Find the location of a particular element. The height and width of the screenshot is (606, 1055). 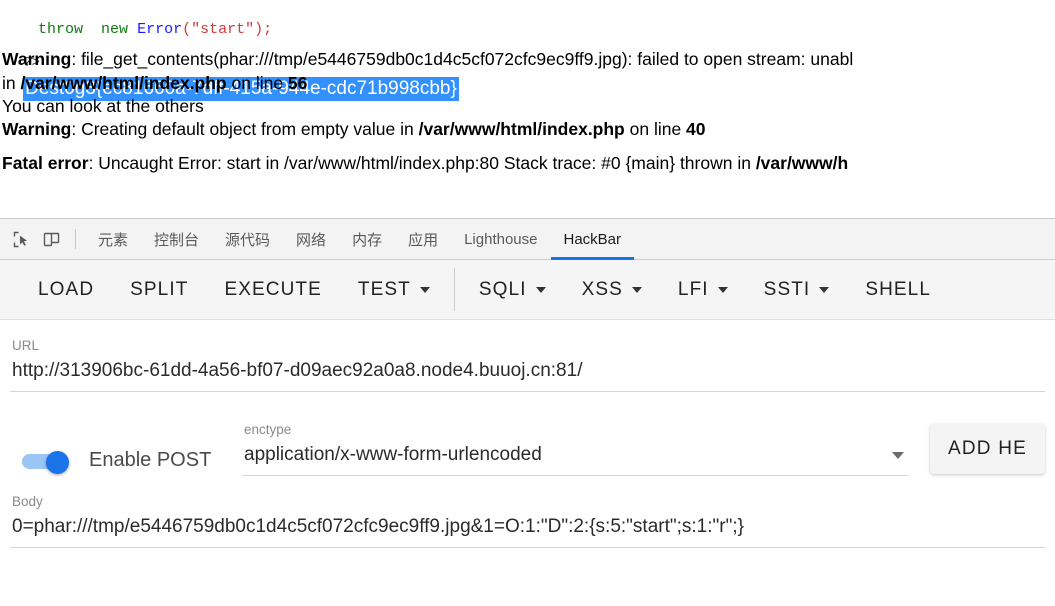

hackbar-shell-label: SHELL is located at coordinates (898, 289).